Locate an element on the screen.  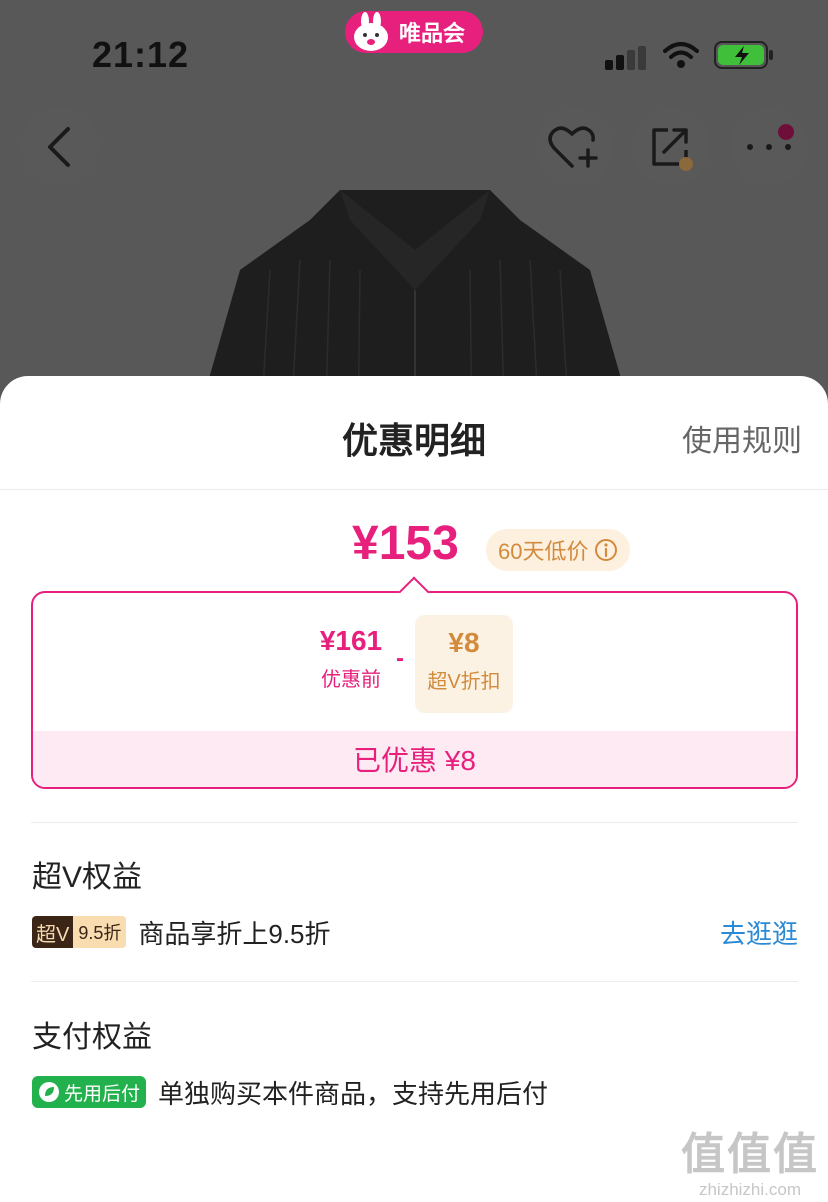
saved-total-bar: 已优惠 ¥8 is located at coordinates (414, 759).